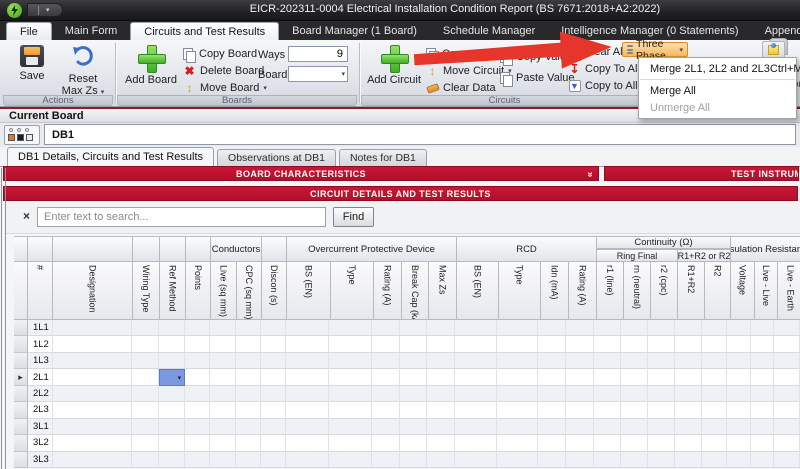  Describe the element at coordinates (343, 74) in the screenshot. I see `chevron-down-icon: ▾` at that location.